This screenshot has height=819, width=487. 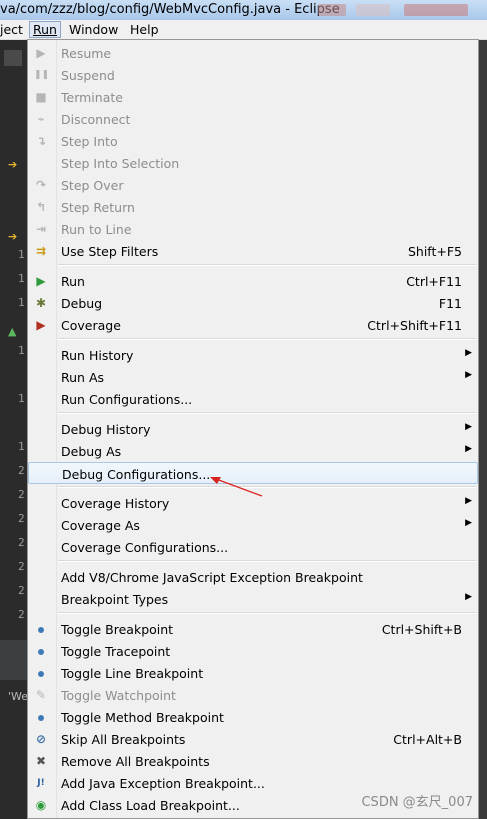 I want to click on annotation-arrow, so click(x=236, y=487).